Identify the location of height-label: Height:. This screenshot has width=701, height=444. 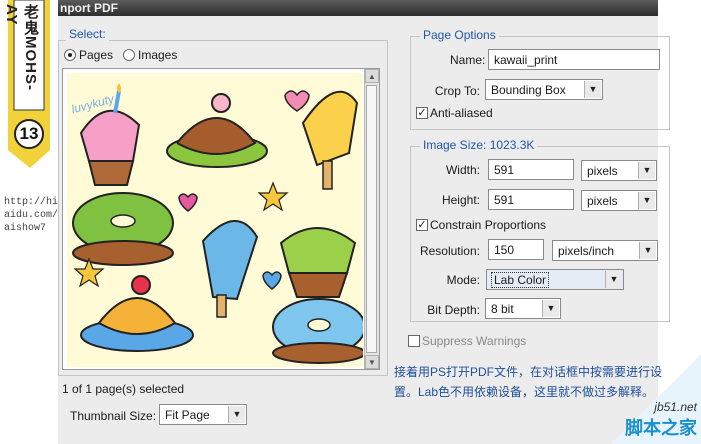
(460, 200).